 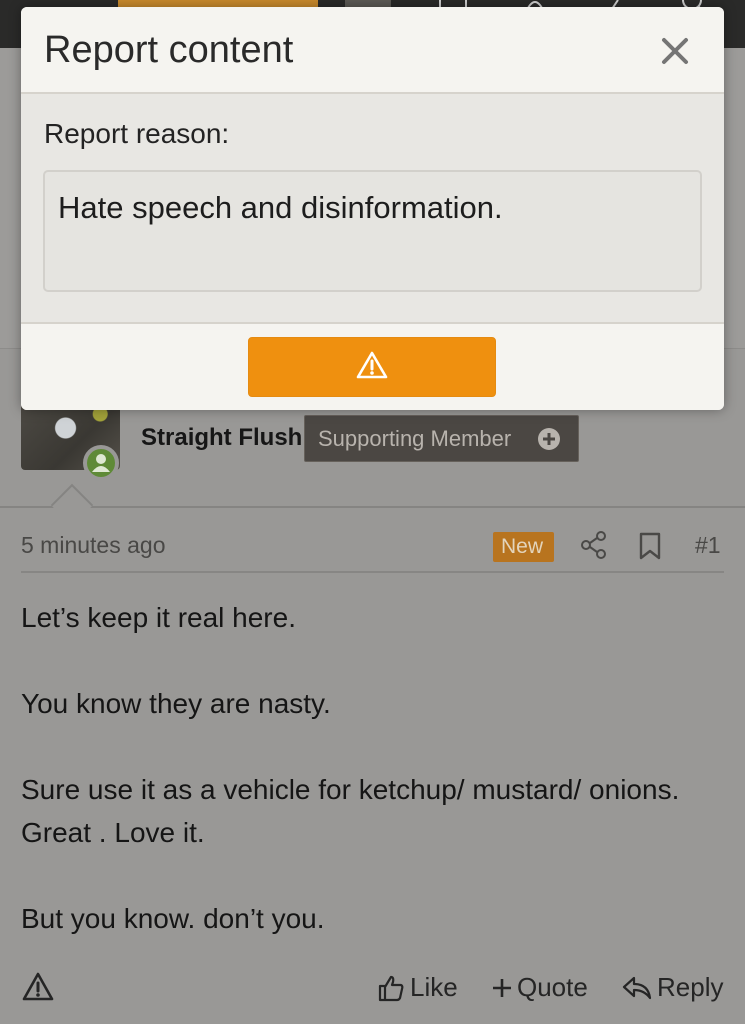 I want to click on plus-icon, so click(x=502, y=988).